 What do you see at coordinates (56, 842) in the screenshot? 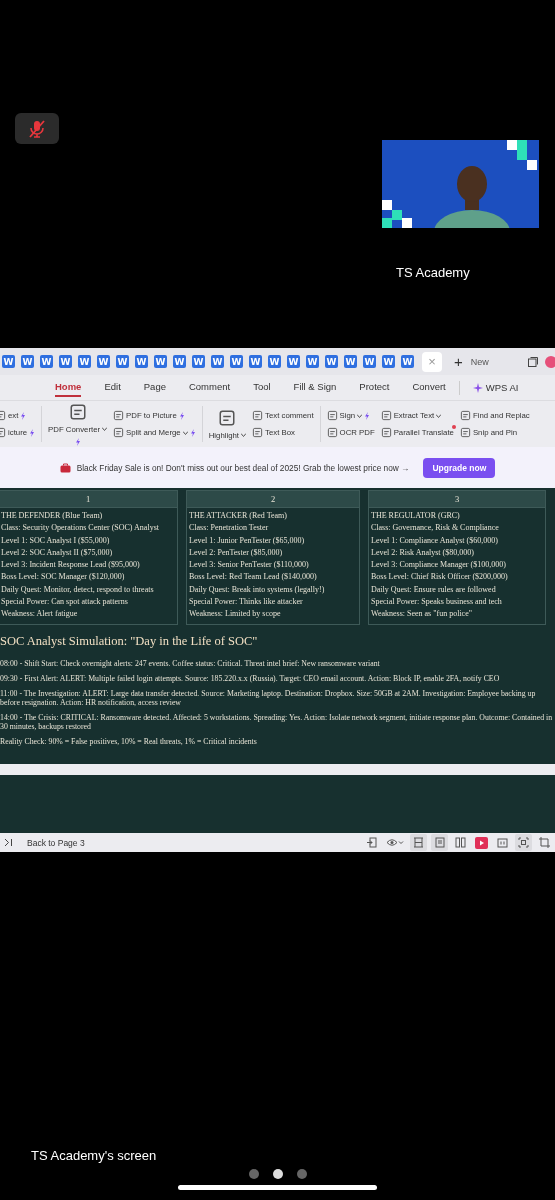
I see `back-link: Back to Page 3` at bounding box center [56, 842].